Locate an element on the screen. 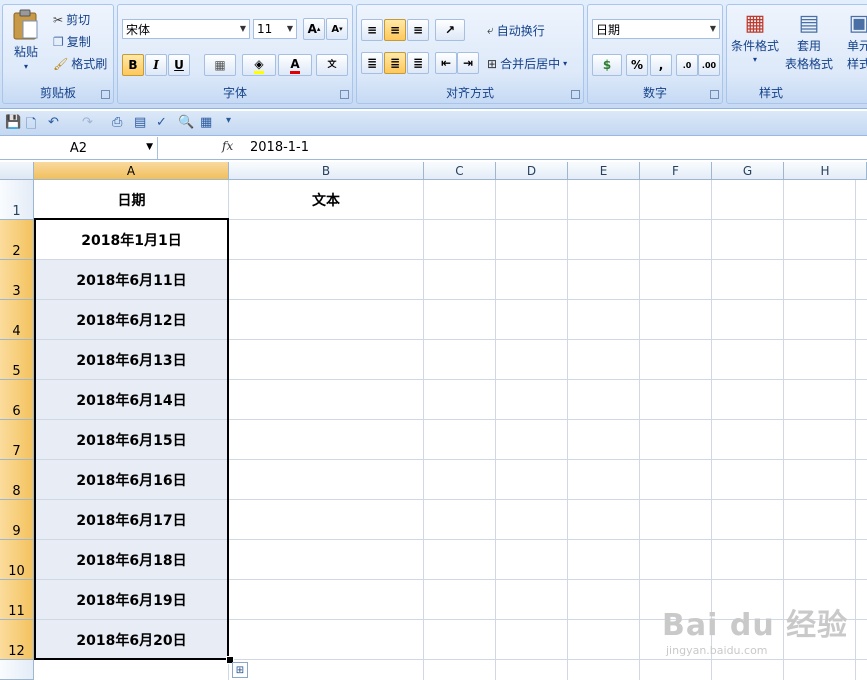  bold-button: B is located at coordinates (133, 65).